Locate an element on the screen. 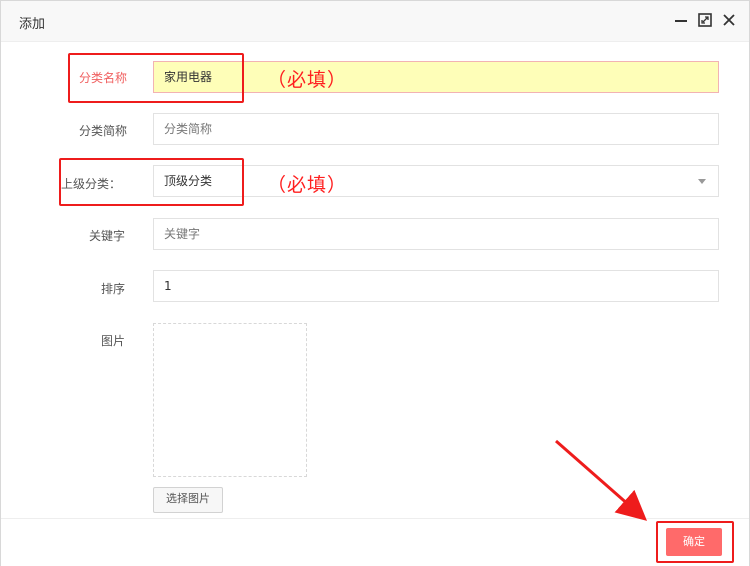 The height and width of the screenshot is (566, 750). minimize-icon is located at coordinates (681, 20).